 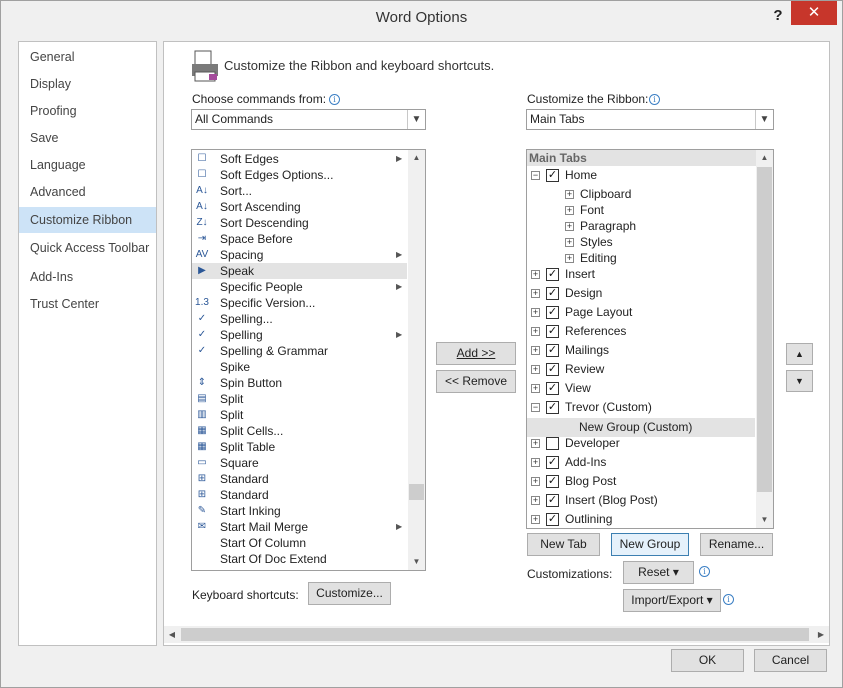 I want to click on nav-item-trust-center: Trust Center, so click(x=87, y=304).